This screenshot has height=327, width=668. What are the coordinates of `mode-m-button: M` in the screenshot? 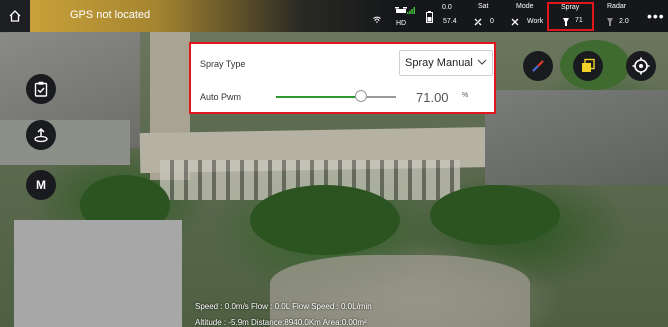 It's located at (41, 185).